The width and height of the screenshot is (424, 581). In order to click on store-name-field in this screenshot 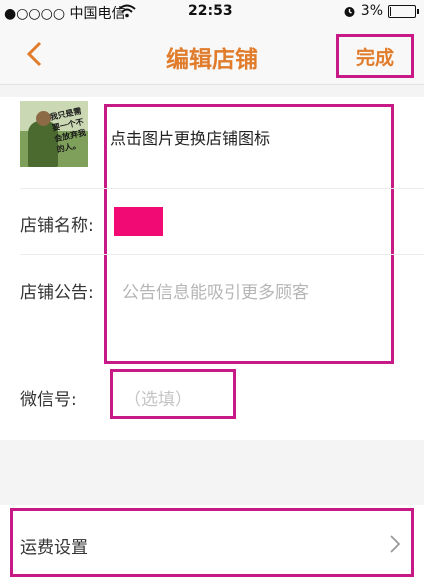, I will do `click(138, 221)`.